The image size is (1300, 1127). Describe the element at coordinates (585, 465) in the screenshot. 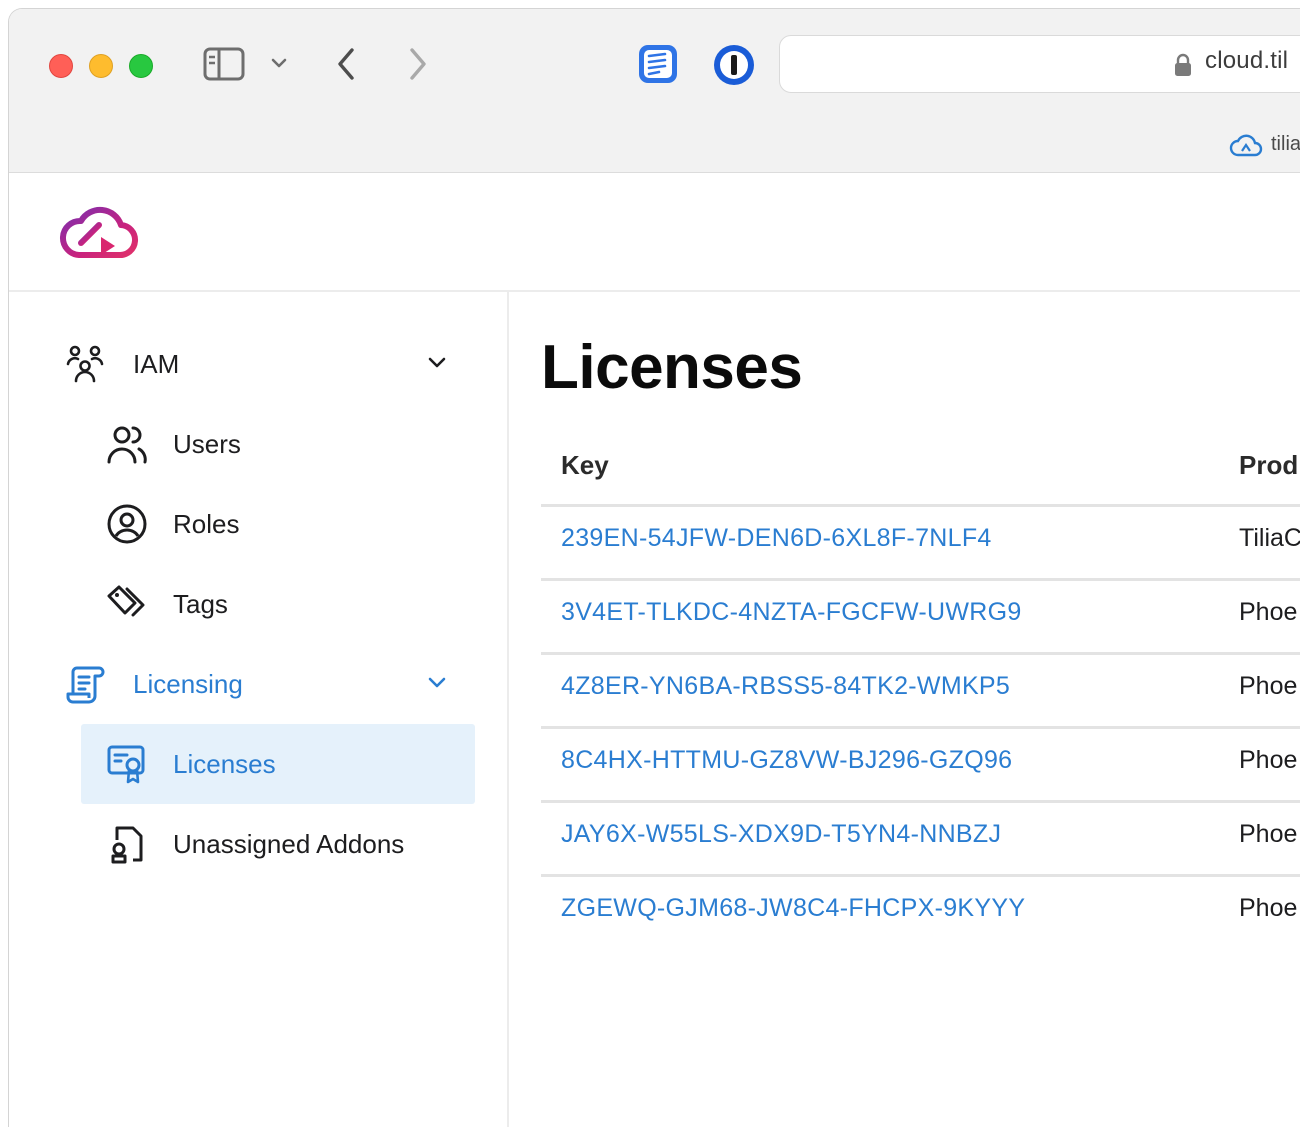

I see `column-header-key: Key` at that location.